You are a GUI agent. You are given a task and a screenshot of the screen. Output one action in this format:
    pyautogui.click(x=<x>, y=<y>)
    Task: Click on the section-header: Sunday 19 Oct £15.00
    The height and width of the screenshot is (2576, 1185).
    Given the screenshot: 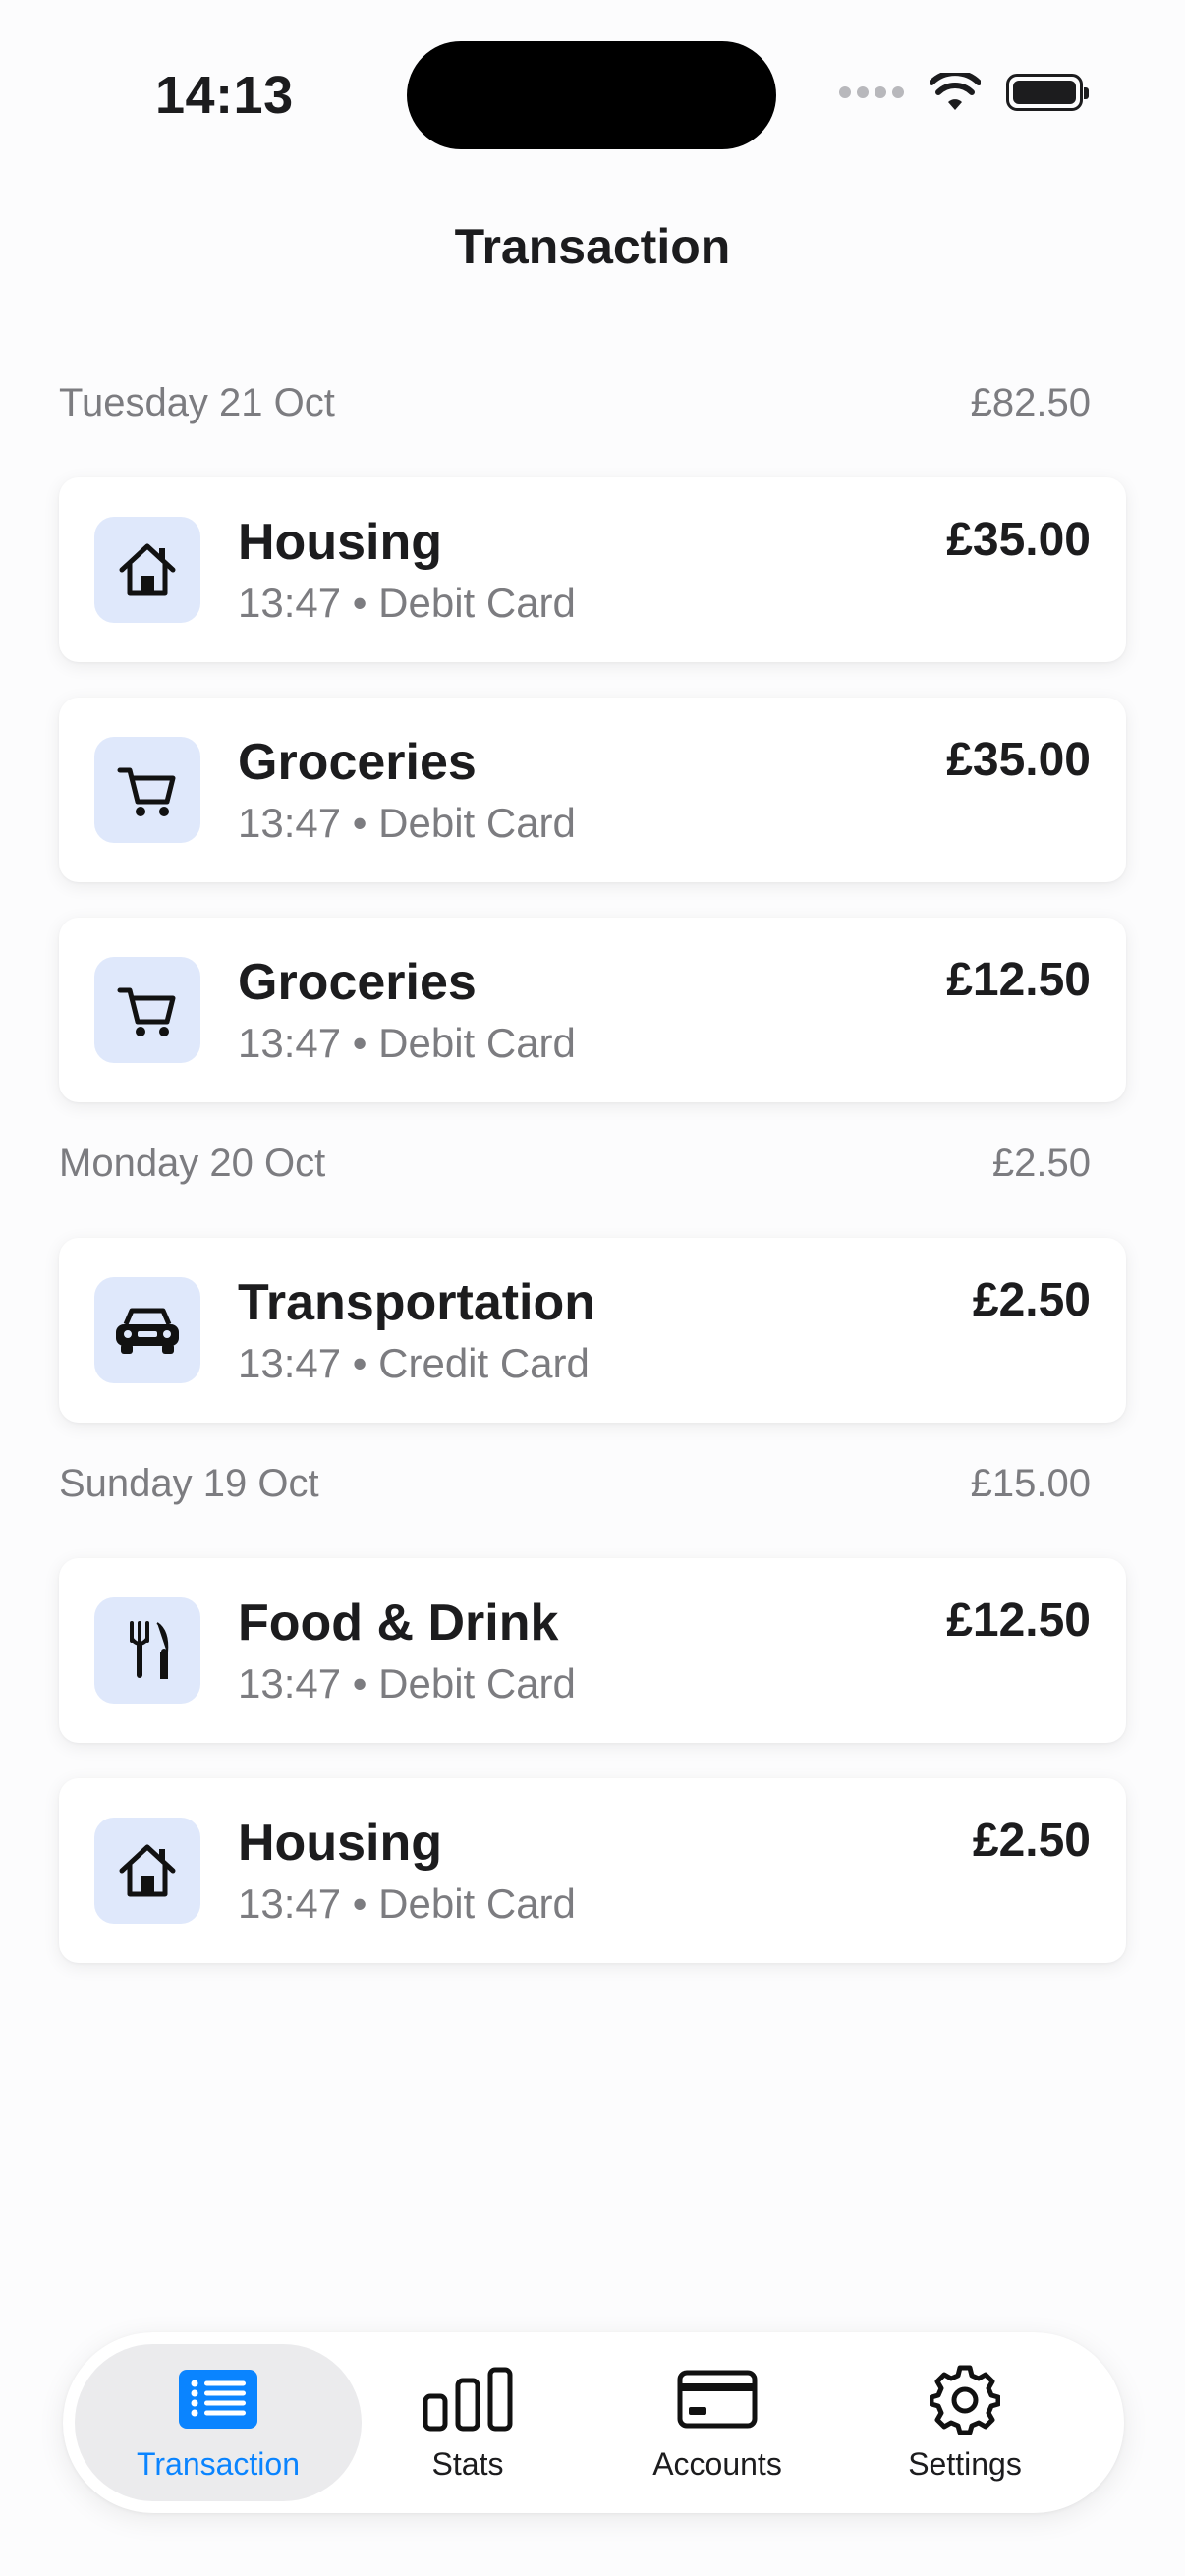 What is the action you would take?
    pyautogui.click(x=592, y=1483)
    